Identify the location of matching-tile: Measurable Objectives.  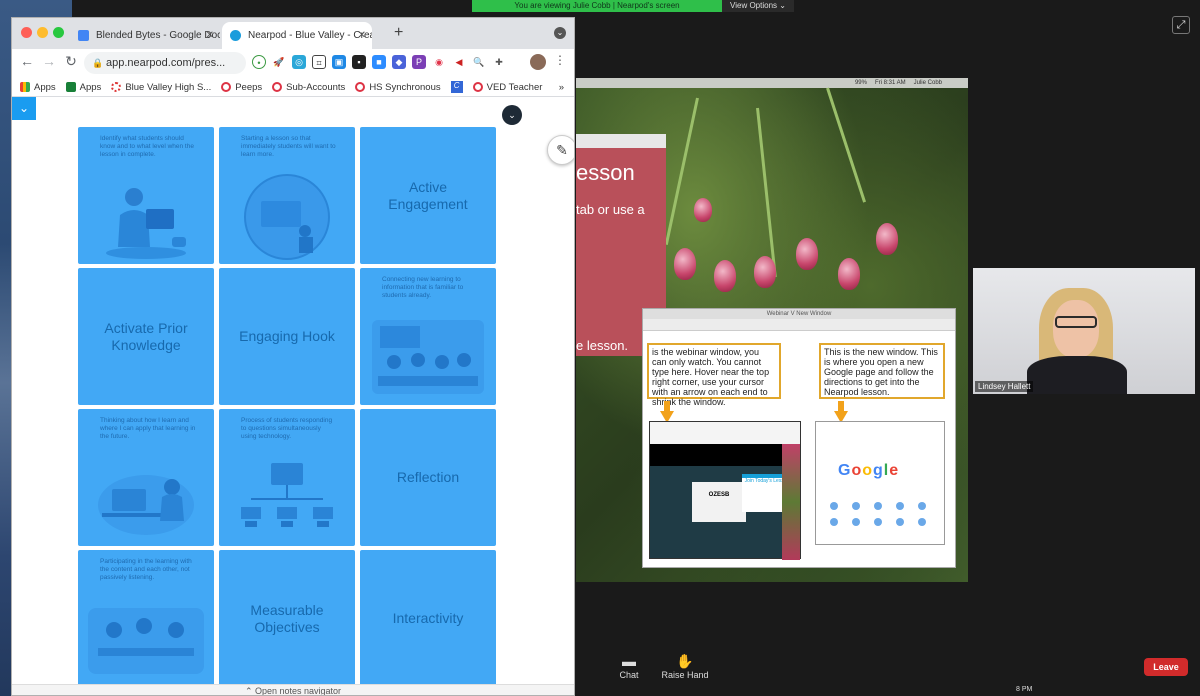
(287, 618).